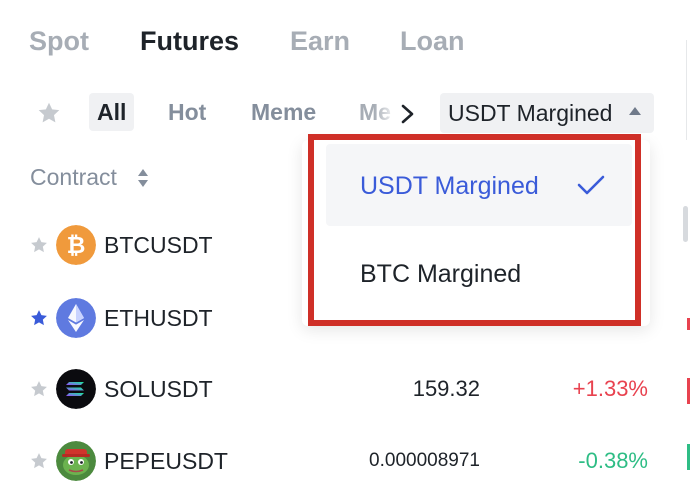 The image size is (690, 498). I want to click on tab-earn: Earn, so click(320, 41).